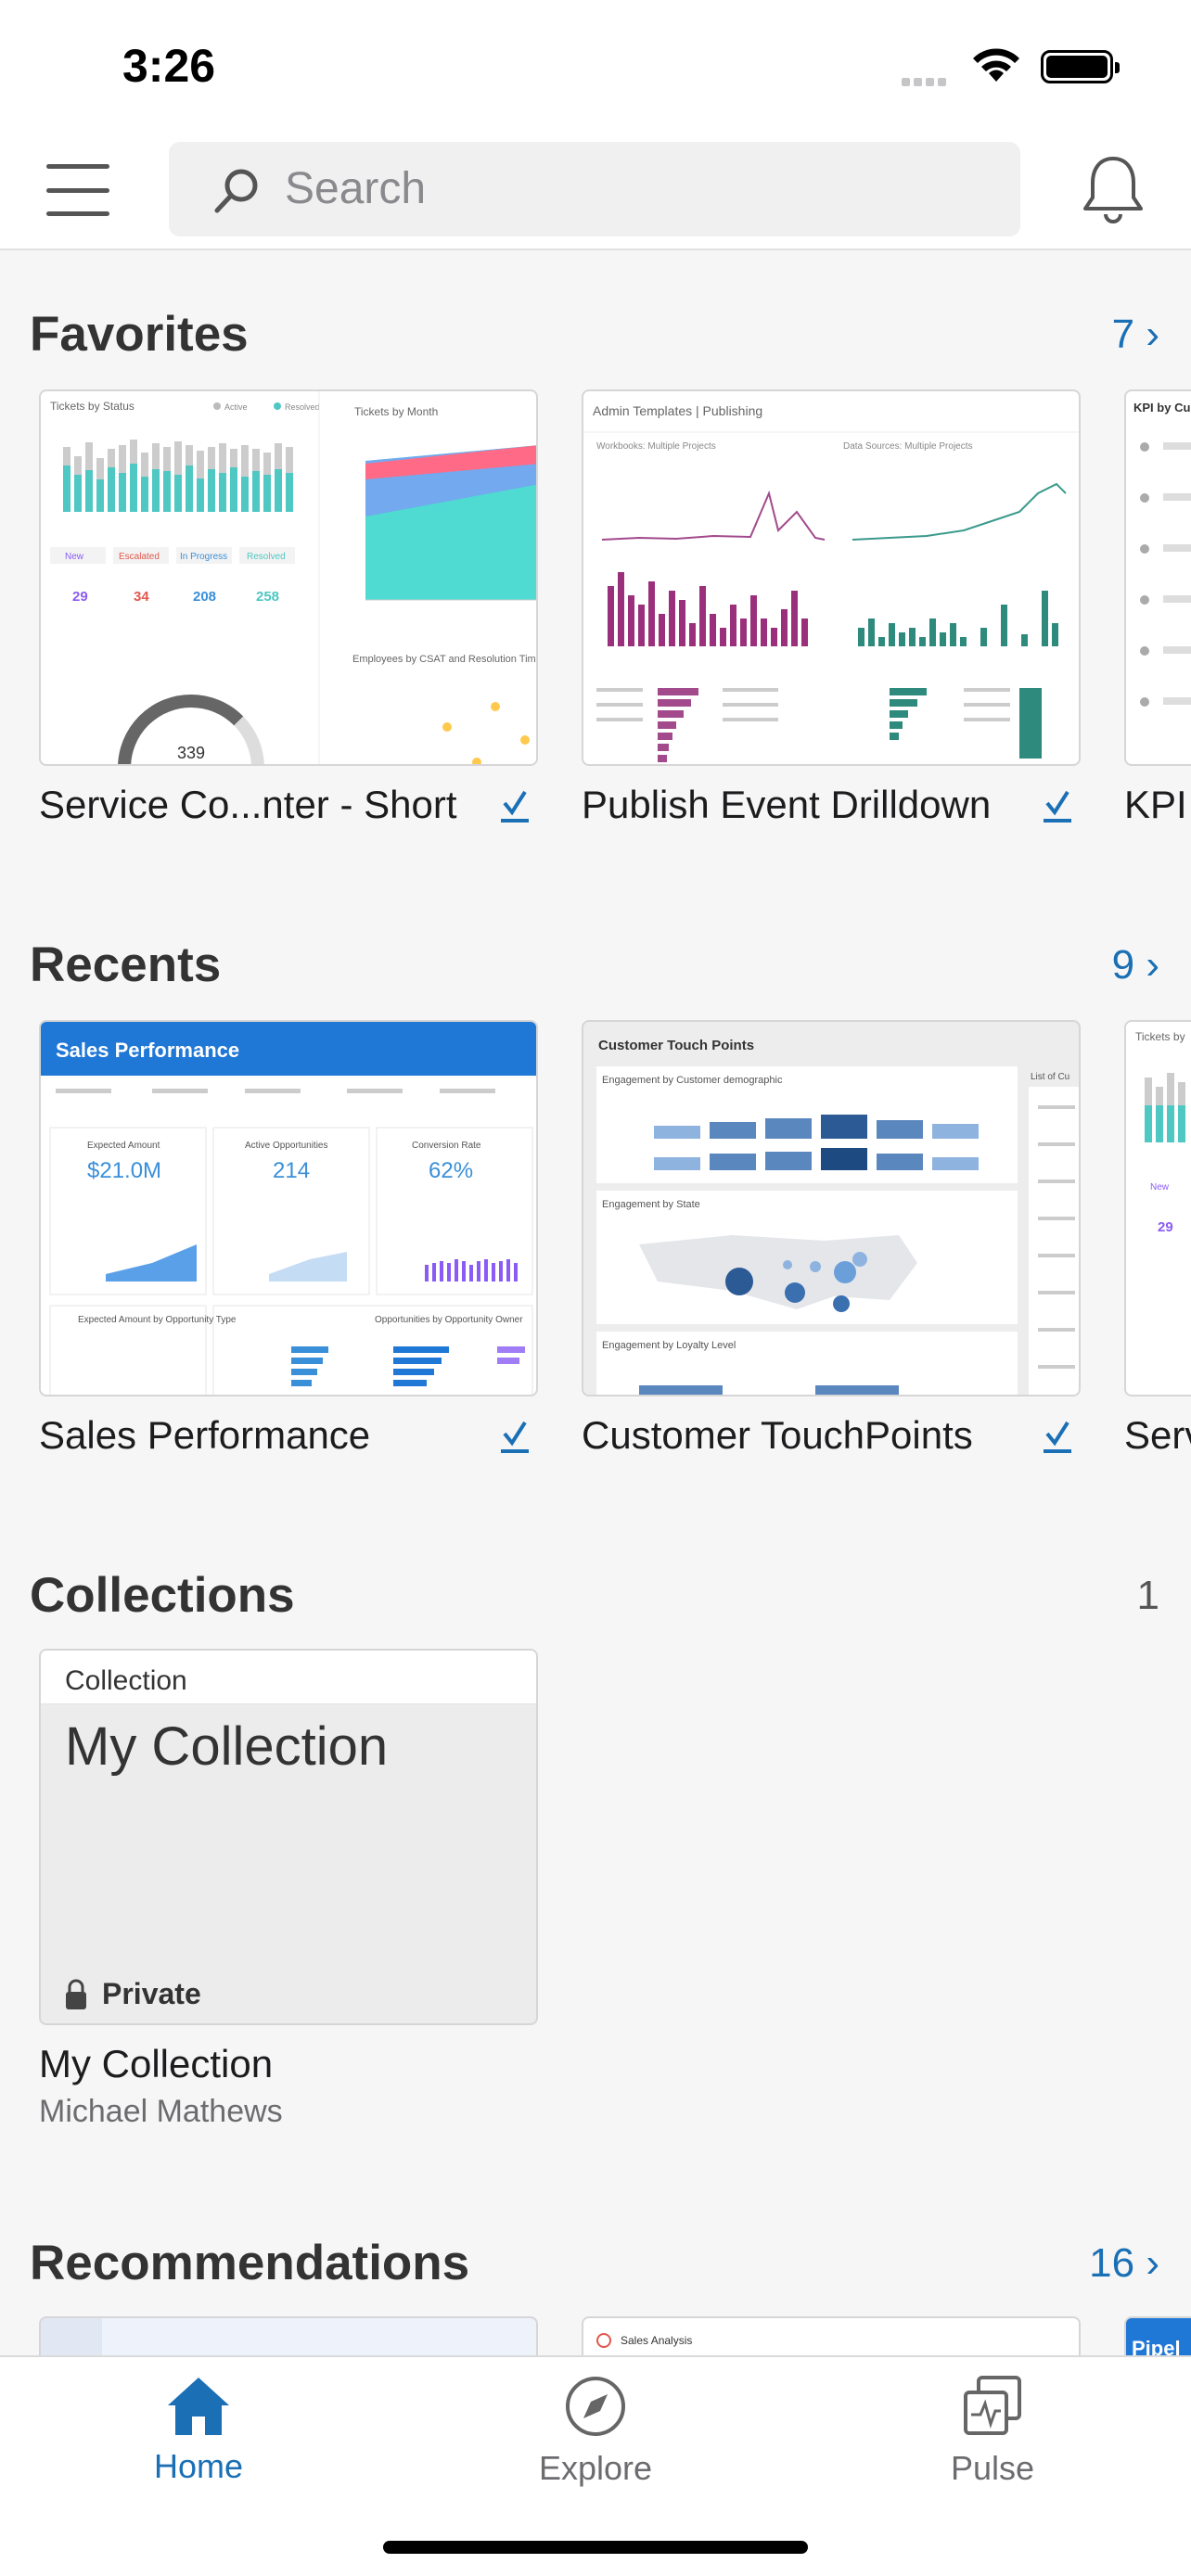  Describe the element at coordinates (1157, 1208) in the screenshot. I see `thumbnail-service-center-recent: Tickets by New 29` at that location.